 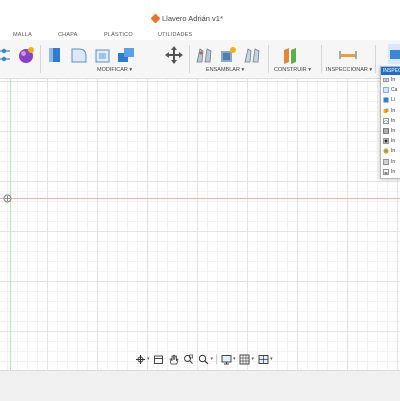 I want to click on press-pull-icon, so click(x=54, y=55).